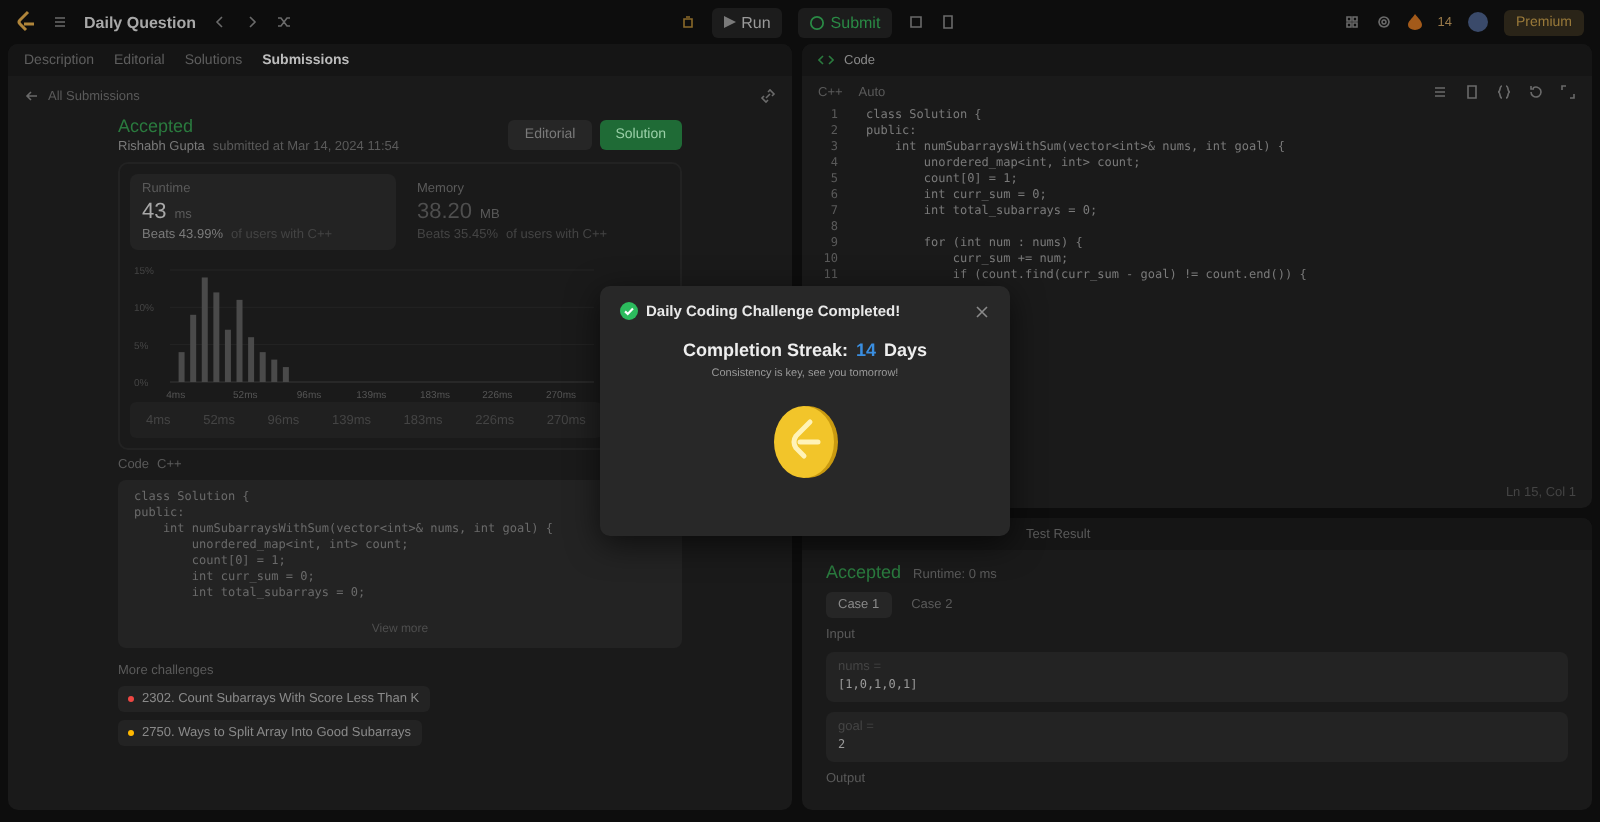 The width and height of the screenshot is (1600, 822). I want to click on format-icon, so click(1440, 92).